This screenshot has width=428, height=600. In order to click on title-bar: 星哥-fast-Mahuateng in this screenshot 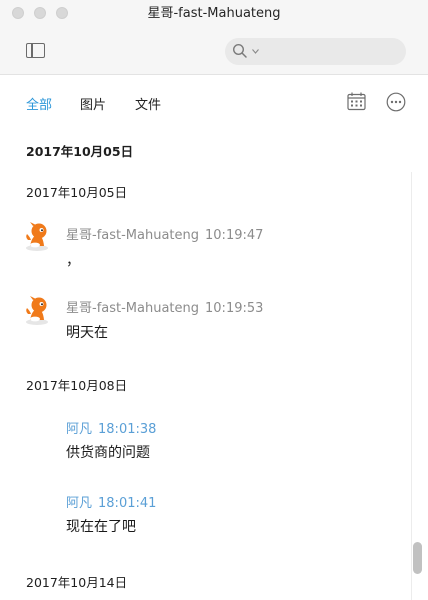, I will do `click(214, 14)`.